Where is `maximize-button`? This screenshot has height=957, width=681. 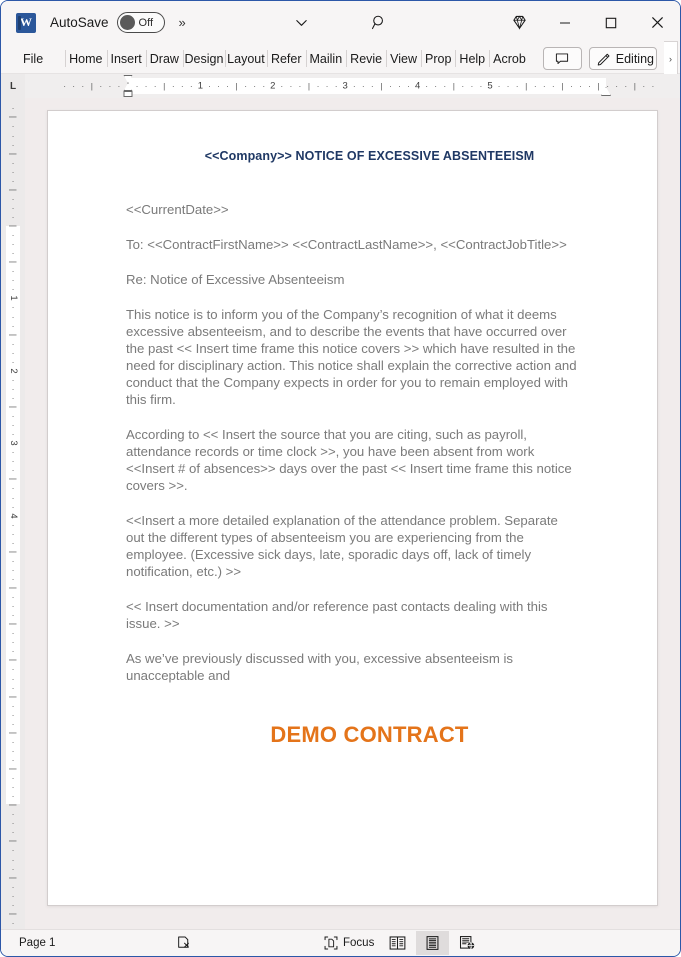 maximize-button is located at coordinates (611, 22).